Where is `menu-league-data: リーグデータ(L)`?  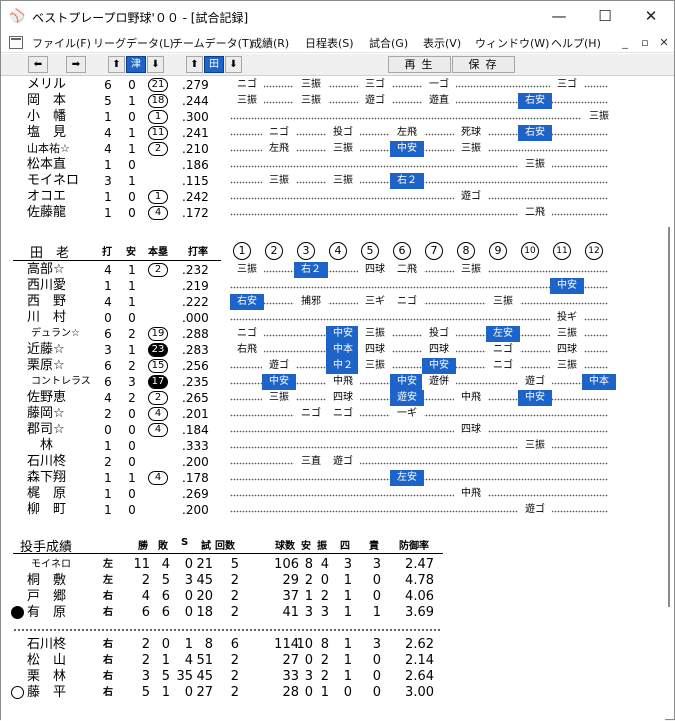 menu-league-data: リーグデータ(L) is located at coordinates (133, 43).